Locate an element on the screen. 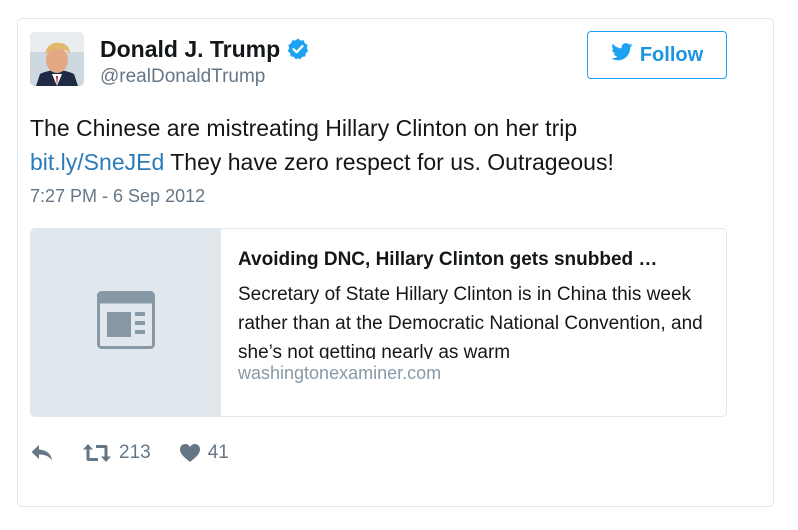 This screenshot has width=798, height=530. article-icon is located at coordinates (126, 322).